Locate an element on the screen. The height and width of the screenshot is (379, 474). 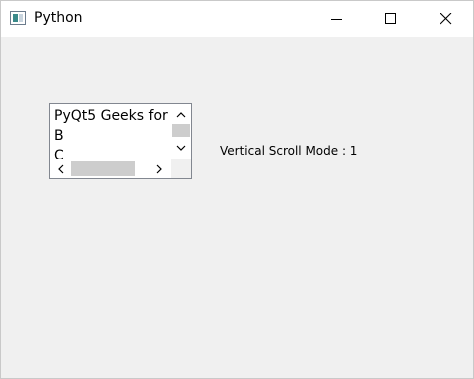
scrollbar-corner is located at coordinates (181, 168).